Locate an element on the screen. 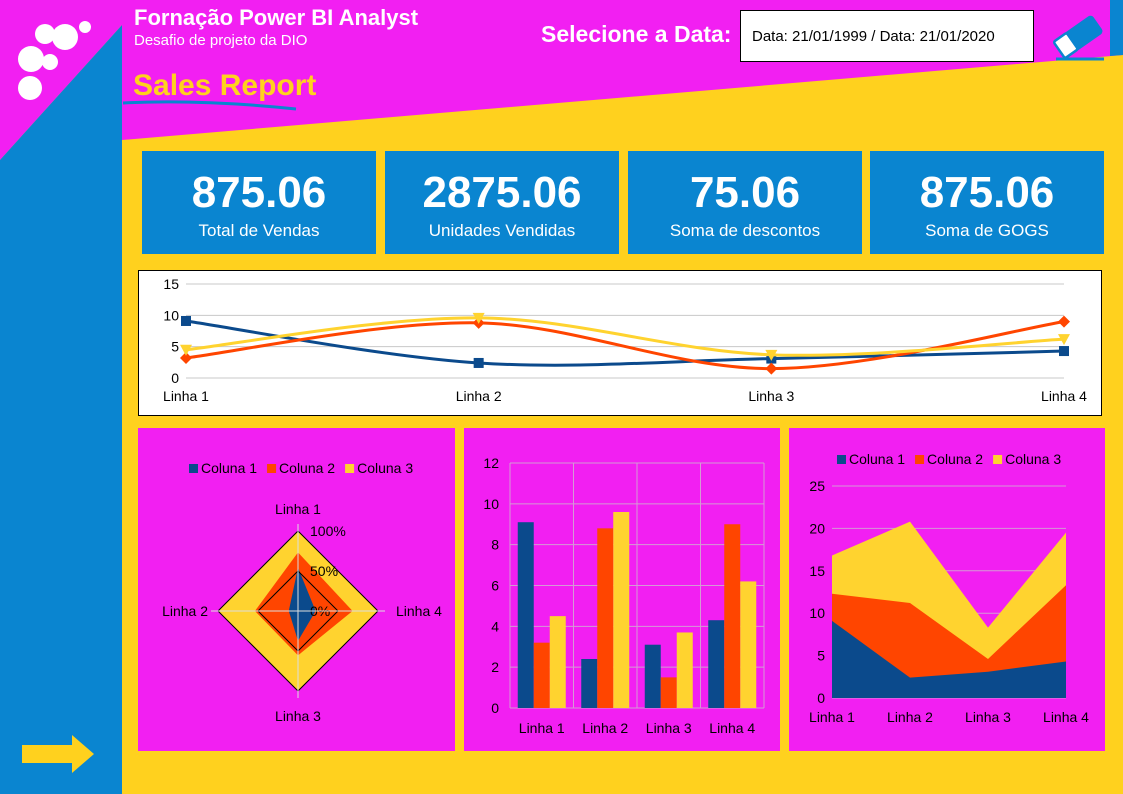 The image size is (1123, 794). date-range-filter: Data: 21/01/1999 / Data: 21/01/2020 is located at coordinates (887, 36).